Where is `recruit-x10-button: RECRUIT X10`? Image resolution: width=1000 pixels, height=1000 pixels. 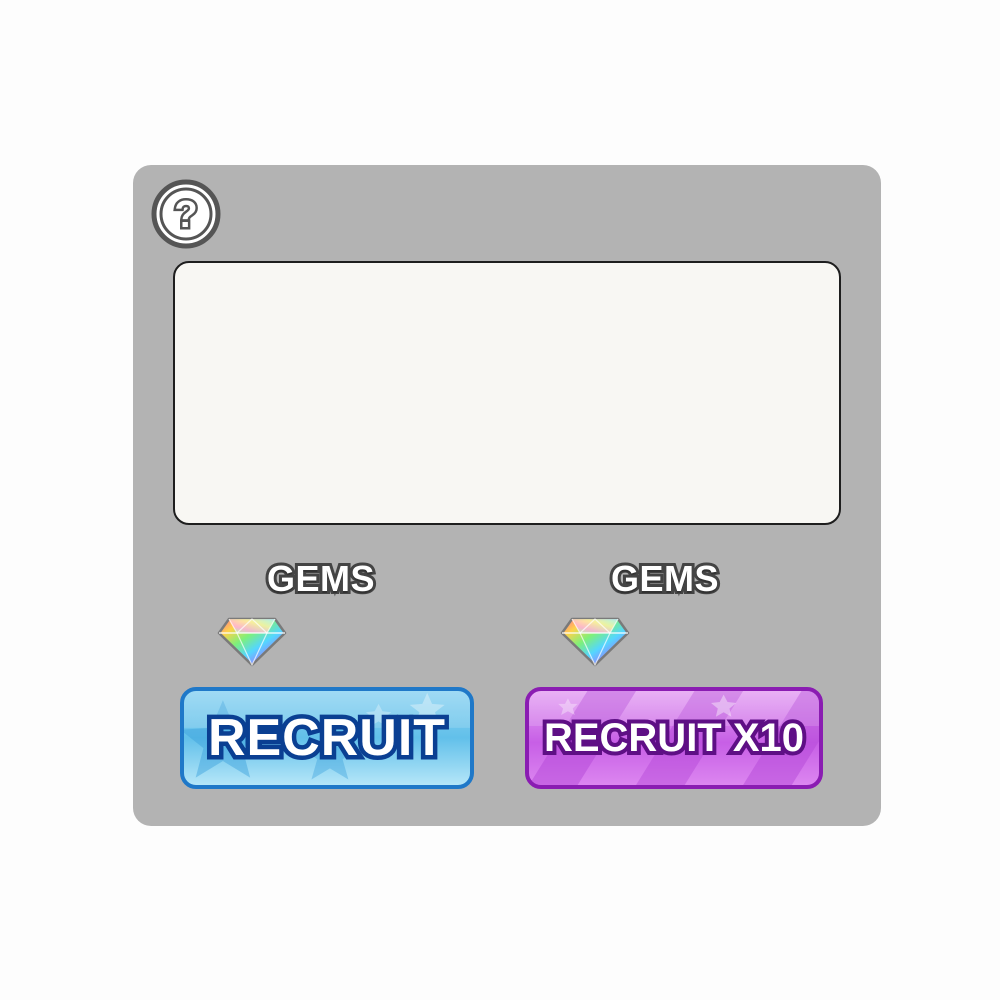
recruit-x10-button: RECRUIT X10 is located at coordinates (674, 738).